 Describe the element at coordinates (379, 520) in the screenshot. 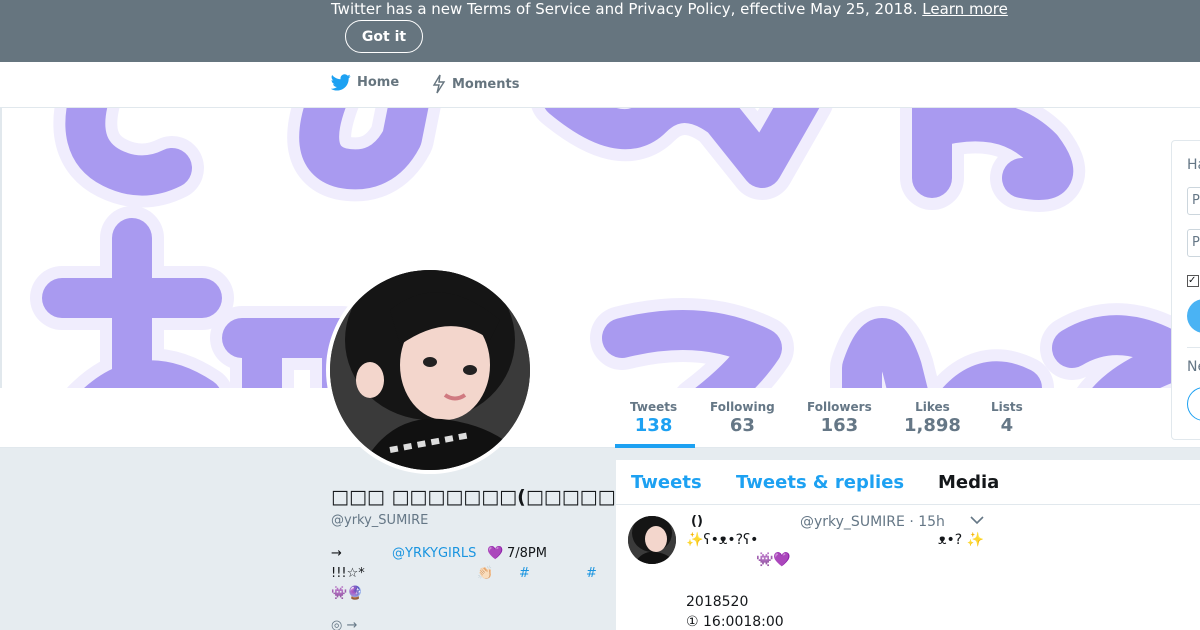

I see `profile-handle: @yrky_SUMIRE` at that location.